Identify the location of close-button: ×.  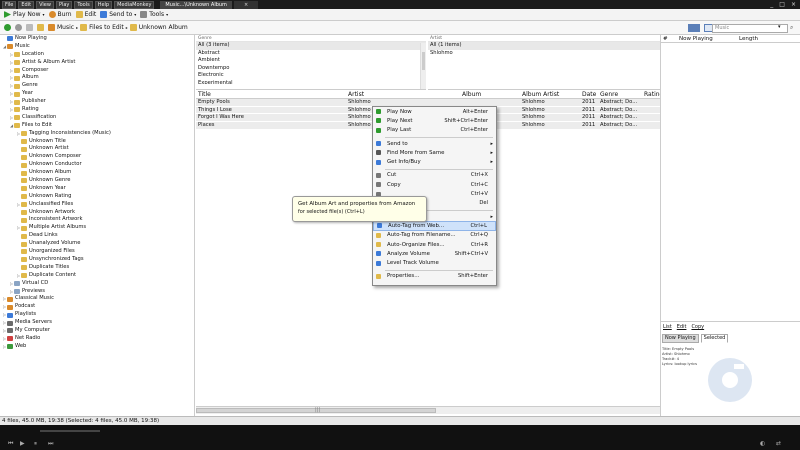
(793, 4).